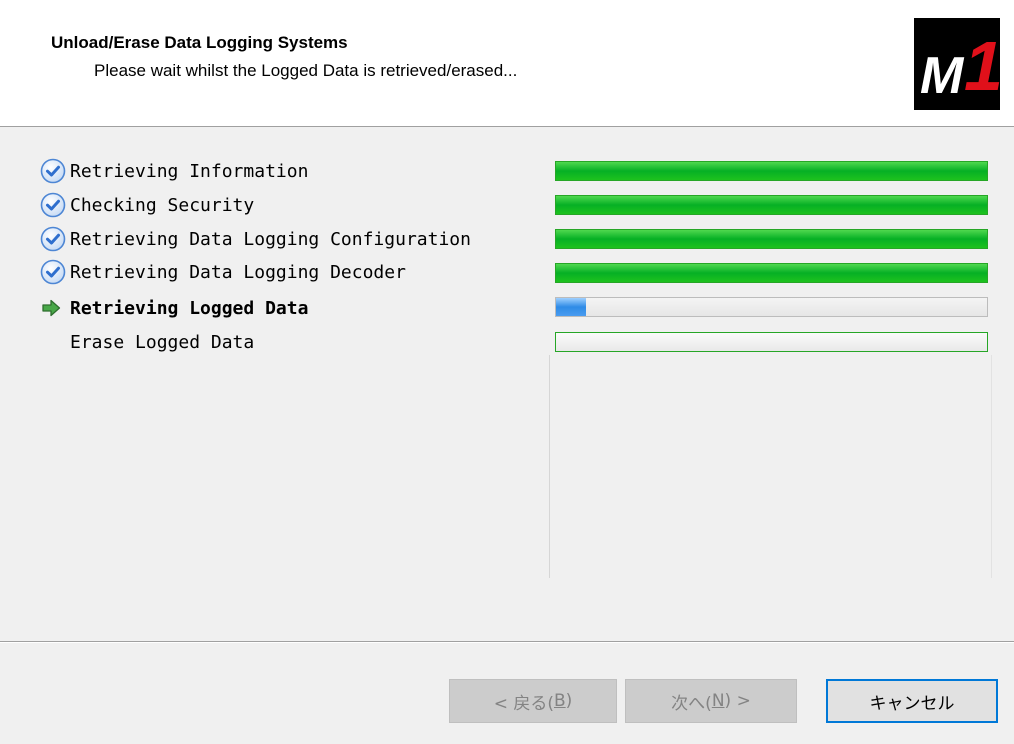 The image size is (1014, 744). Describe the element at coordinates (507, 642) in the screenshot. I see `footer-separator` at that location.